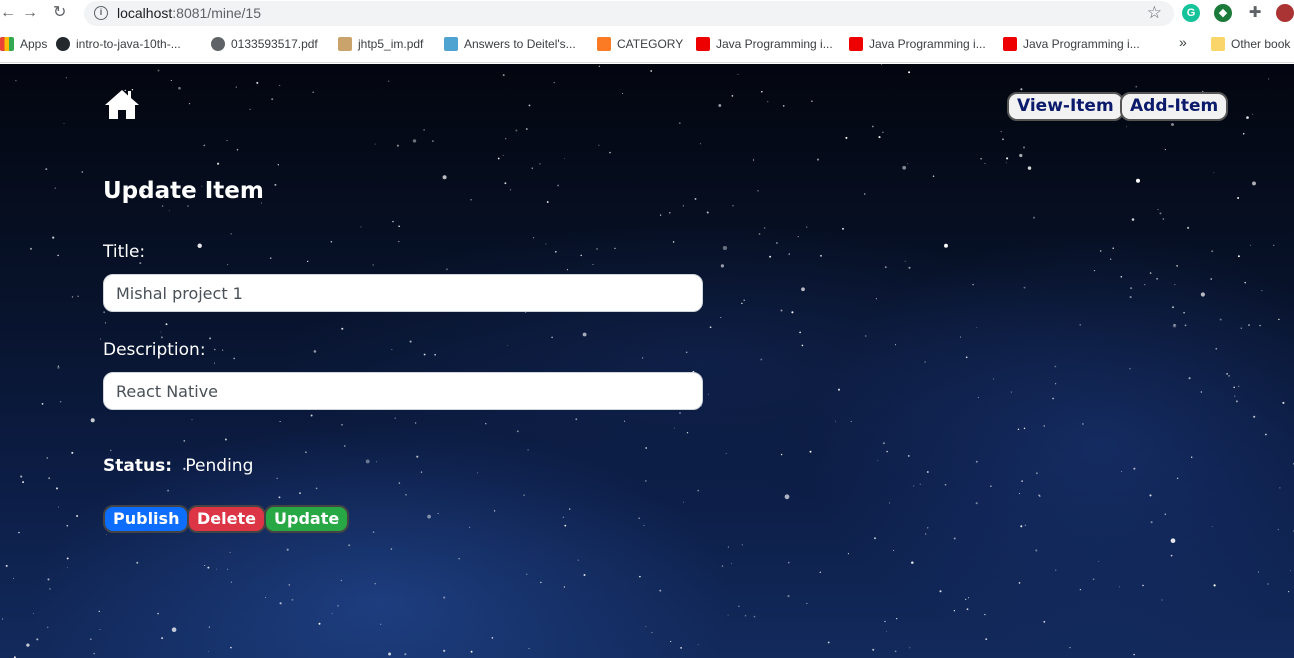  What do you see at coordinates (1191, 13) in the screenshot?
I see `grammarly-icon: G` at bounding box center [1191, 13].